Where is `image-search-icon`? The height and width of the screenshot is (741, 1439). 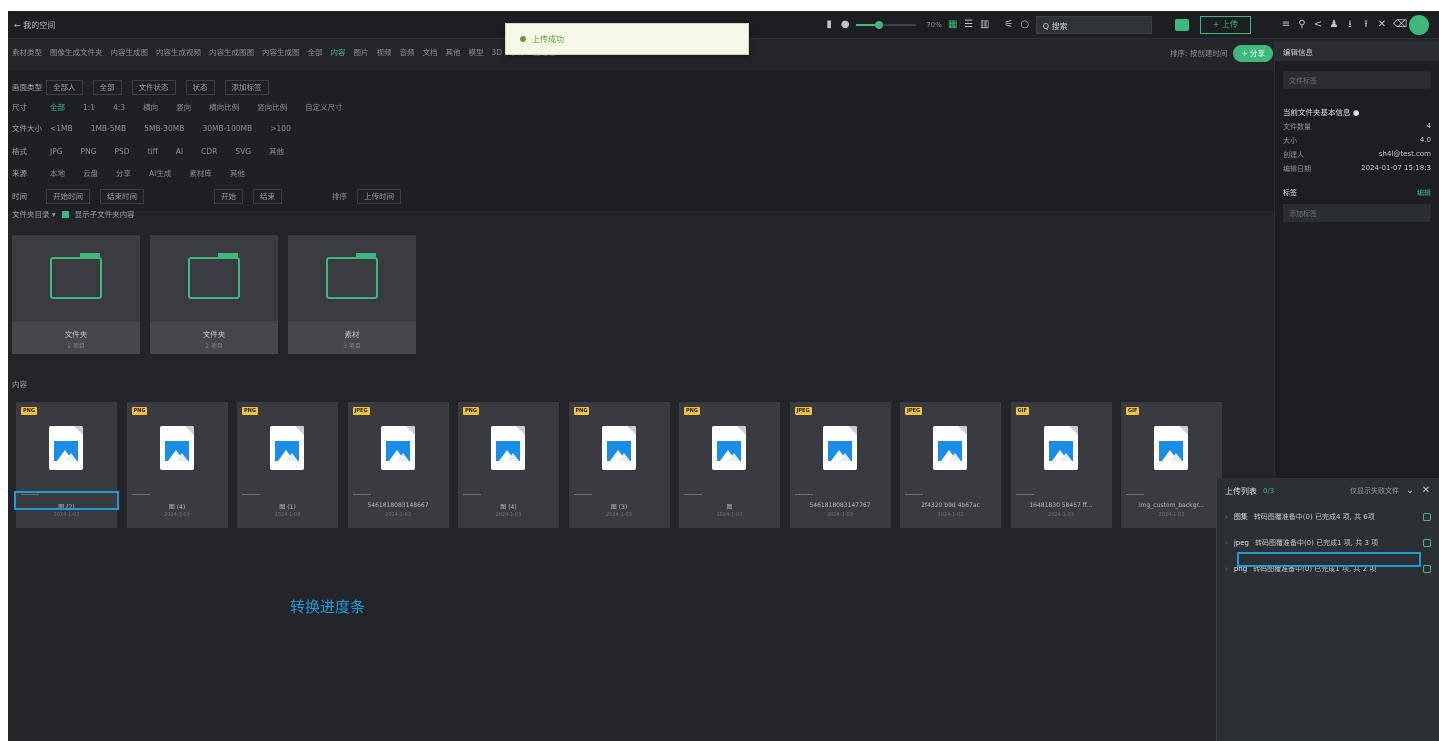 image-search-icon is located at coordinates (1181, 25).